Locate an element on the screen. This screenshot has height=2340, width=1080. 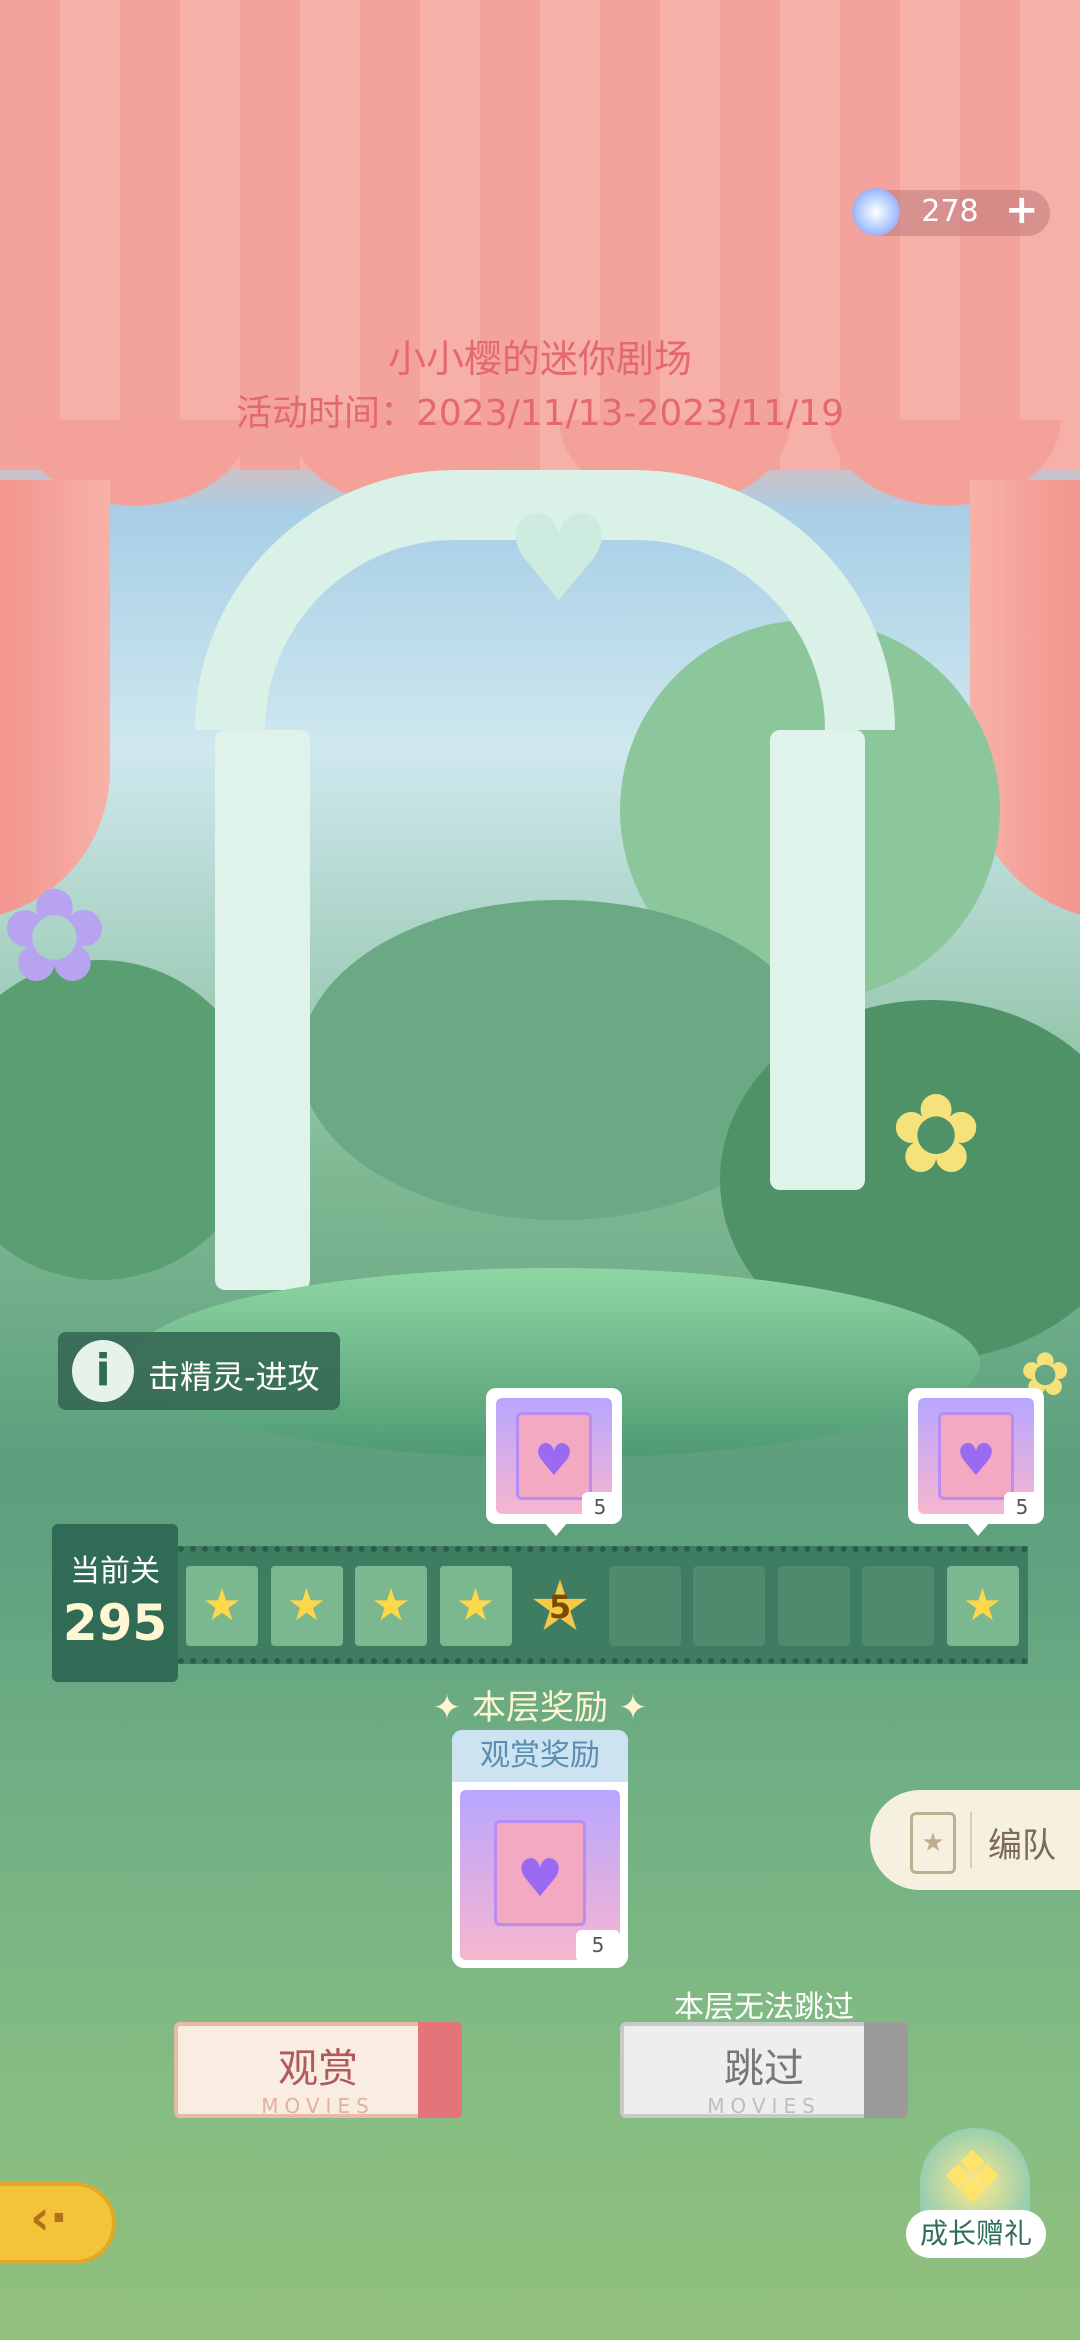
currency-value: 278 is located at coordinates (950, 211).